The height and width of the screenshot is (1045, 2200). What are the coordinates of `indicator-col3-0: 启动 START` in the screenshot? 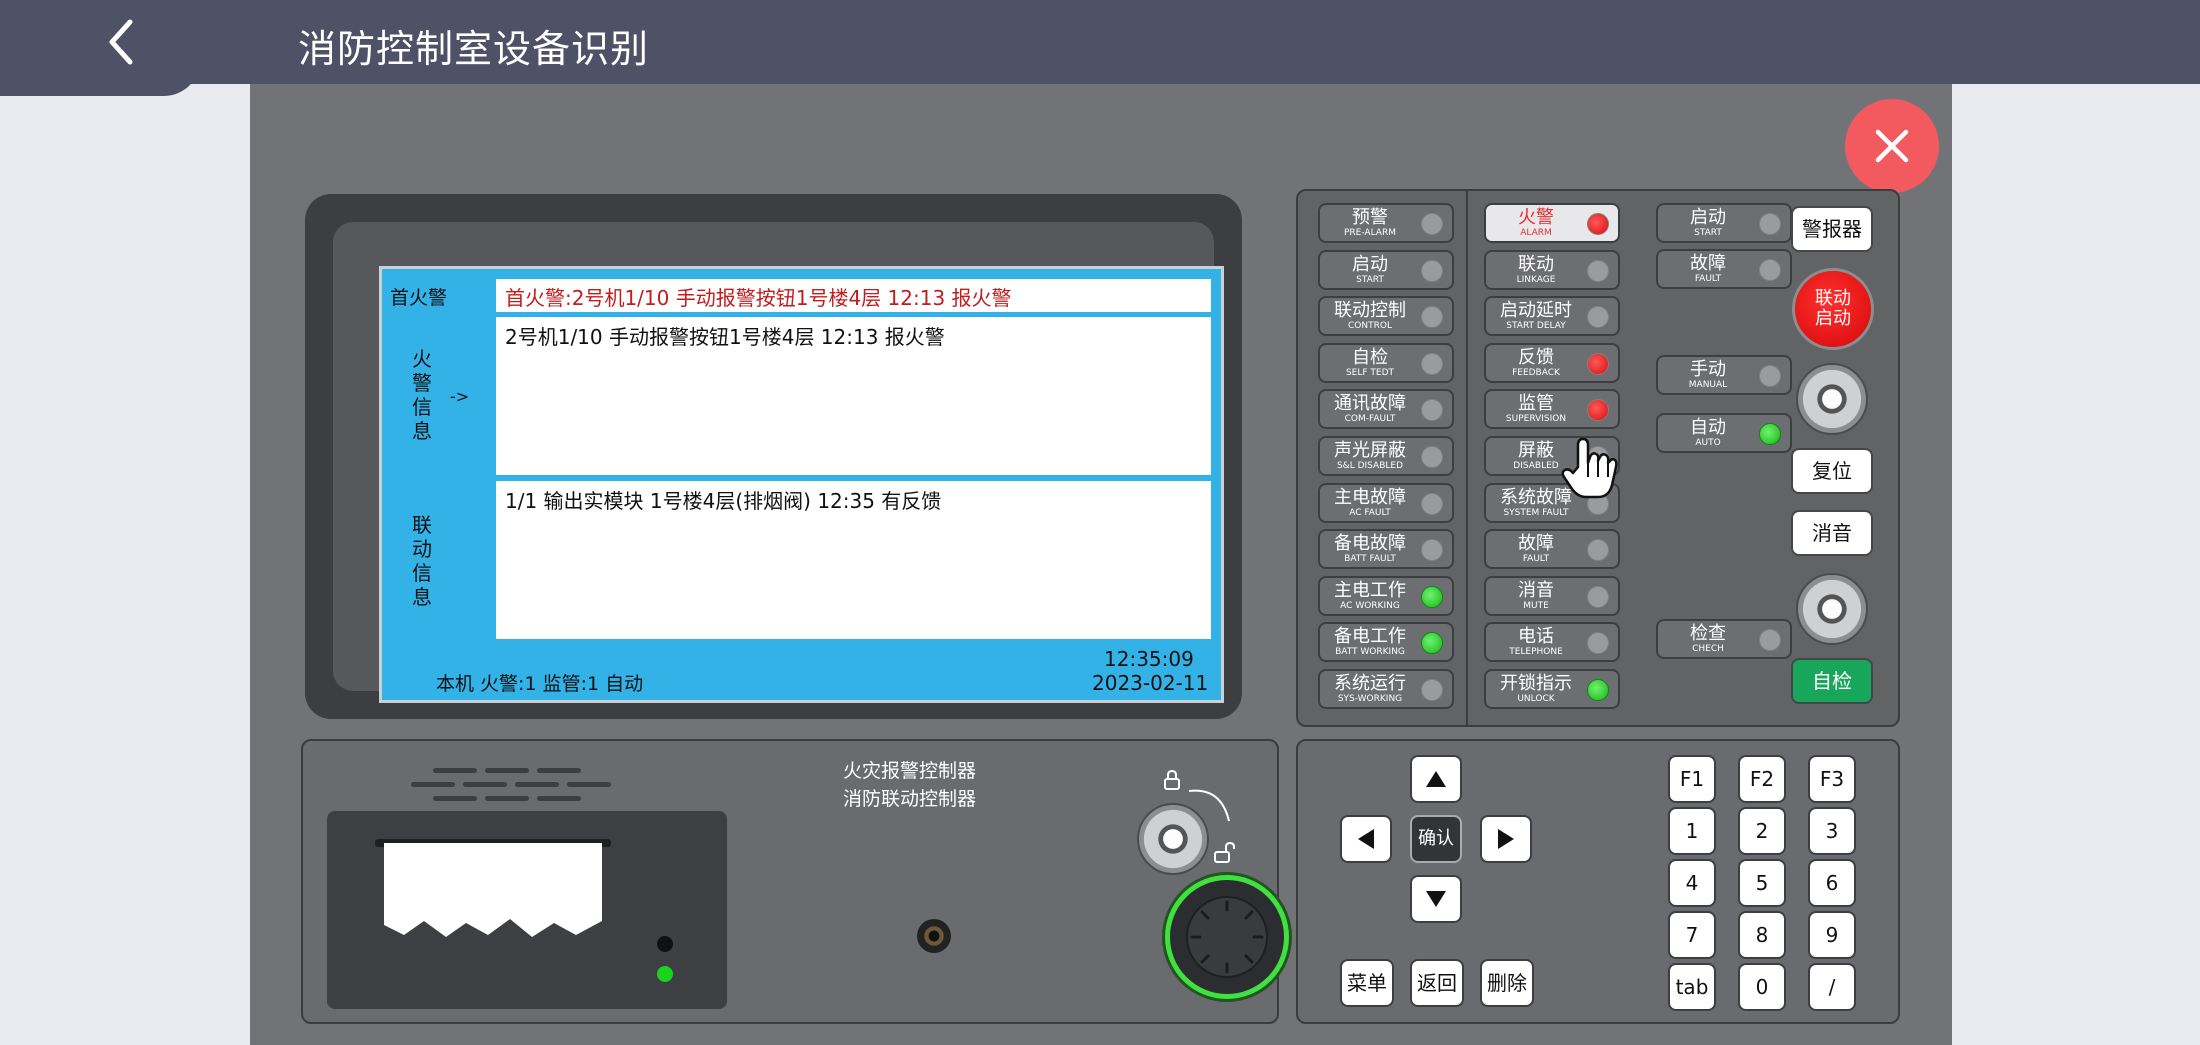 It's located at (1724, 223).